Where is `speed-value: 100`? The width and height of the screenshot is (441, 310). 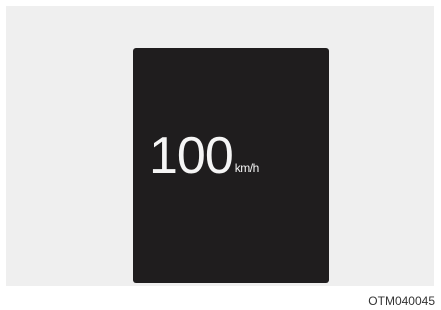 speed-value: 100 is located at coordinates (191, 156).